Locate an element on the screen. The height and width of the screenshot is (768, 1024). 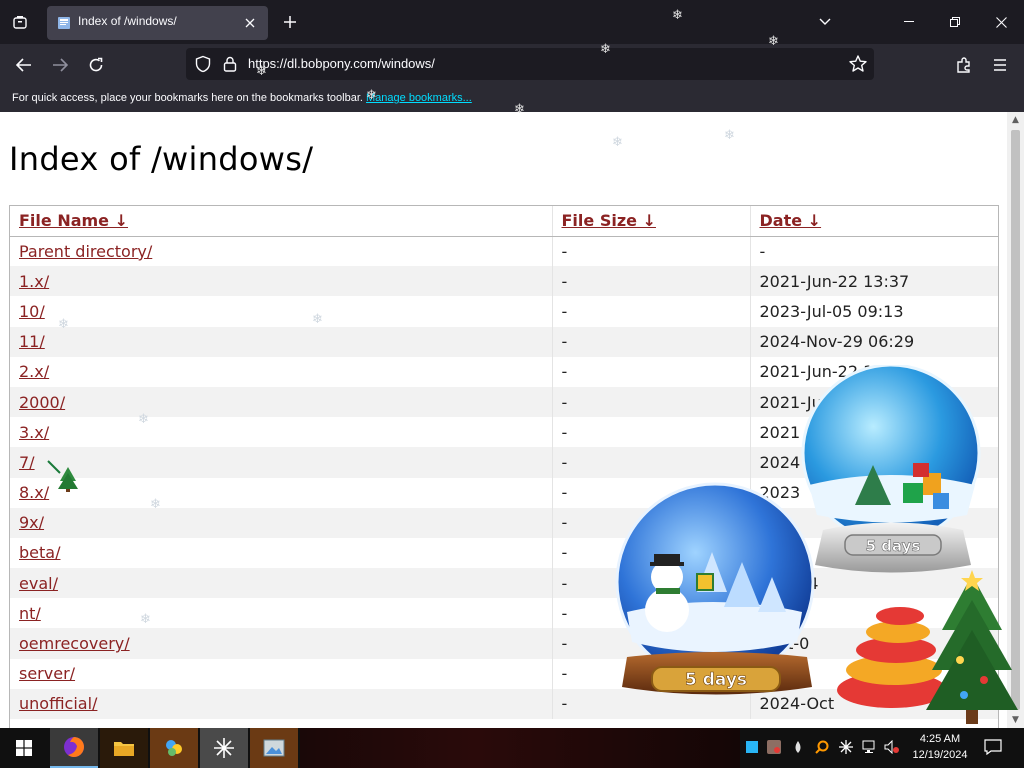
sort-by-size-link: File Size ↓ is located at coordinates (609, 220).